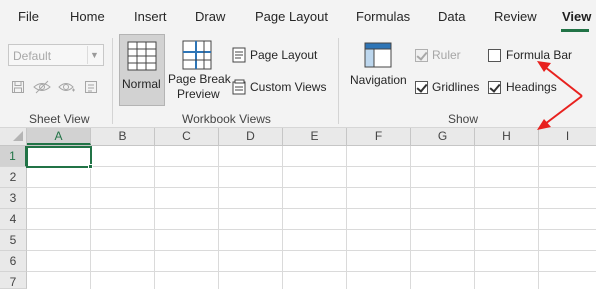  I want to click on page-break-preview-label-line2: Preview, so click(198, 94).